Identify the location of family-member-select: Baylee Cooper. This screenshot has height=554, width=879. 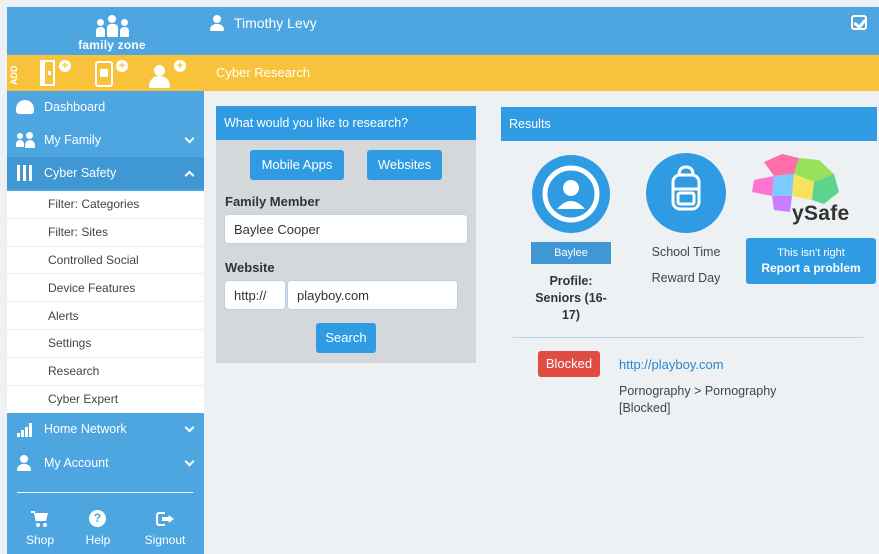
(346, 229).